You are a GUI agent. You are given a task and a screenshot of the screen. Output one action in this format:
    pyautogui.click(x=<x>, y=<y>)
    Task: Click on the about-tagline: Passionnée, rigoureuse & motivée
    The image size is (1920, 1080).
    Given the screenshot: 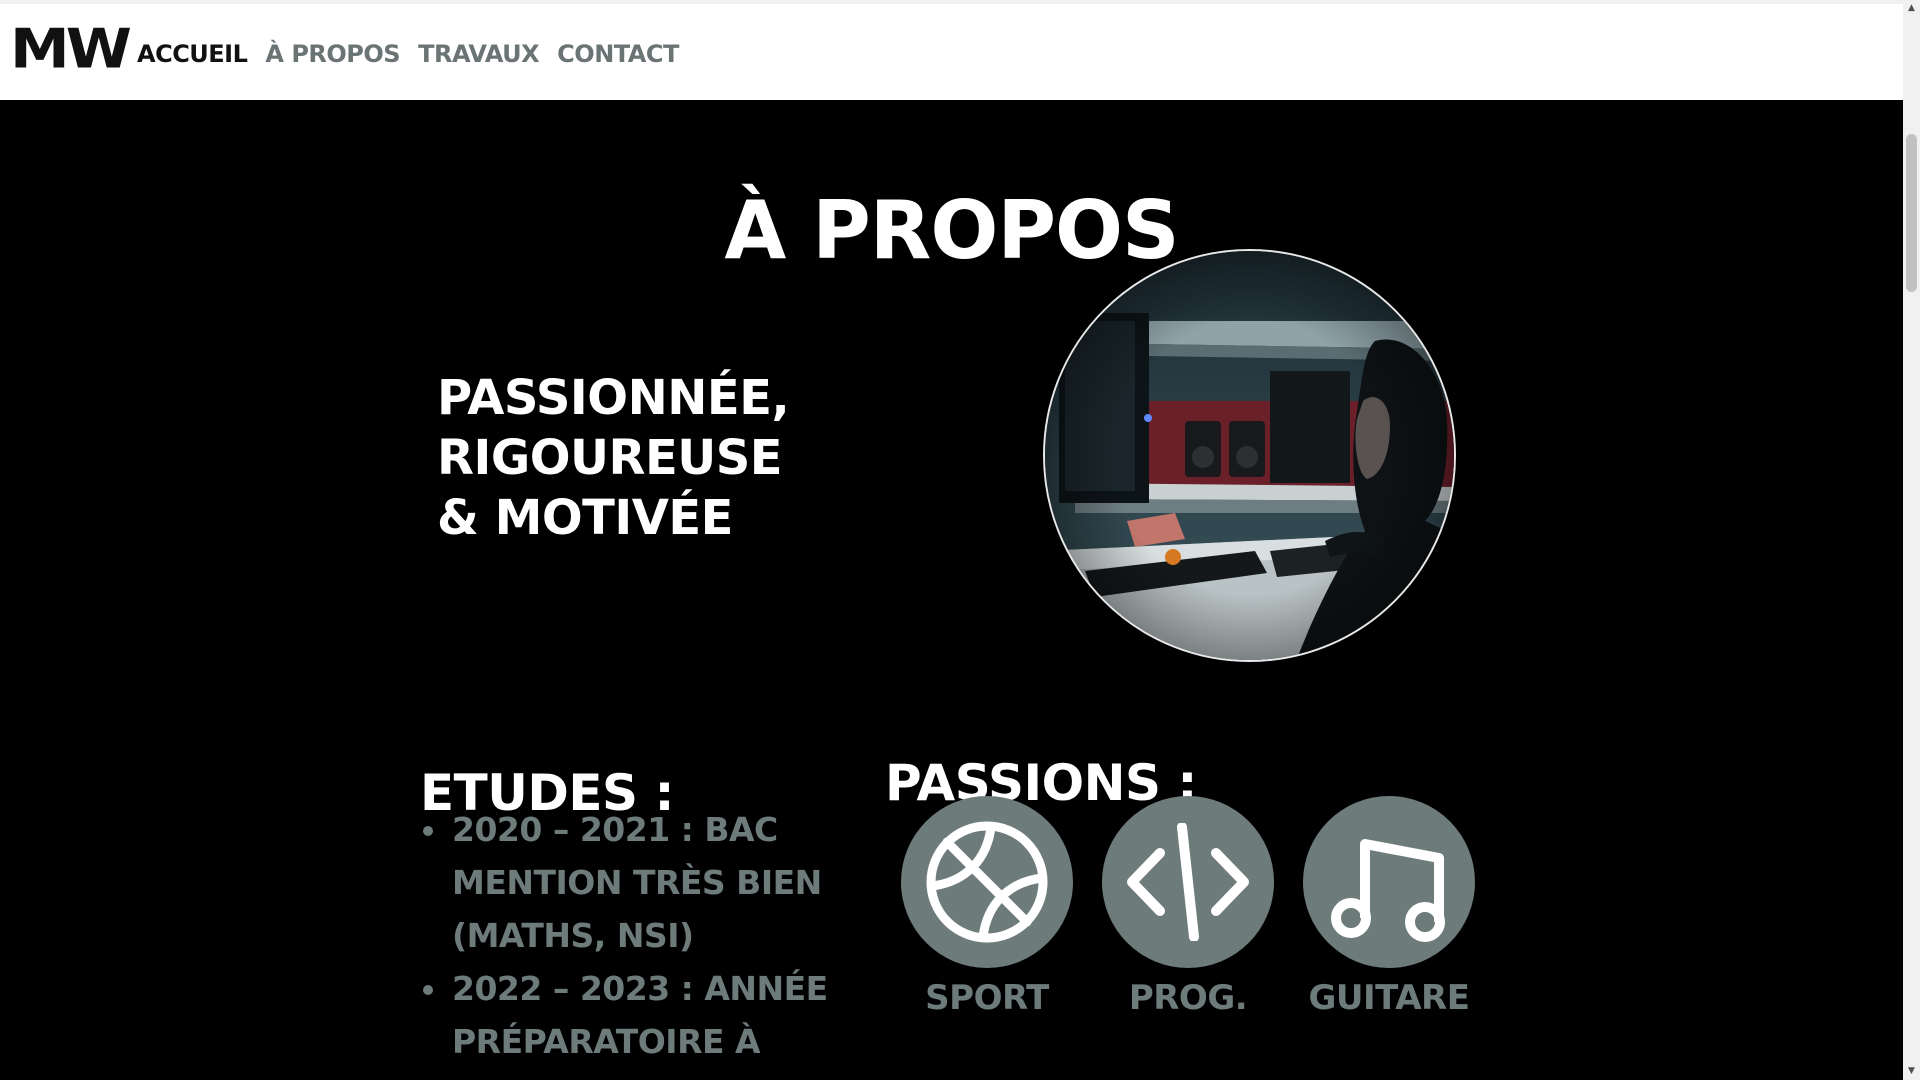 What is the action you would take?
    pyautogui.click(x=647, y=458)
    